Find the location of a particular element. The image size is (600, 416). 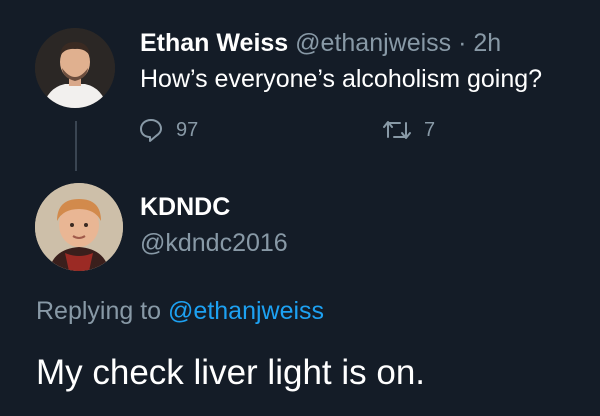

author-name: Ethan Weiss is located at coordinates (214, 43).